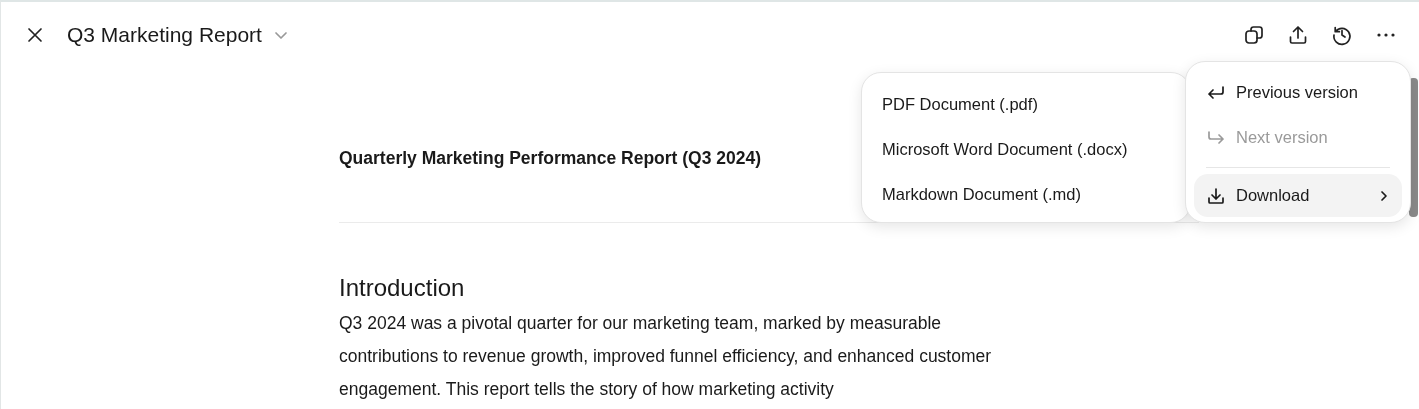 The image size is (1419, 409). I want to click on menu-item: Previous version, so click(1298, 92).